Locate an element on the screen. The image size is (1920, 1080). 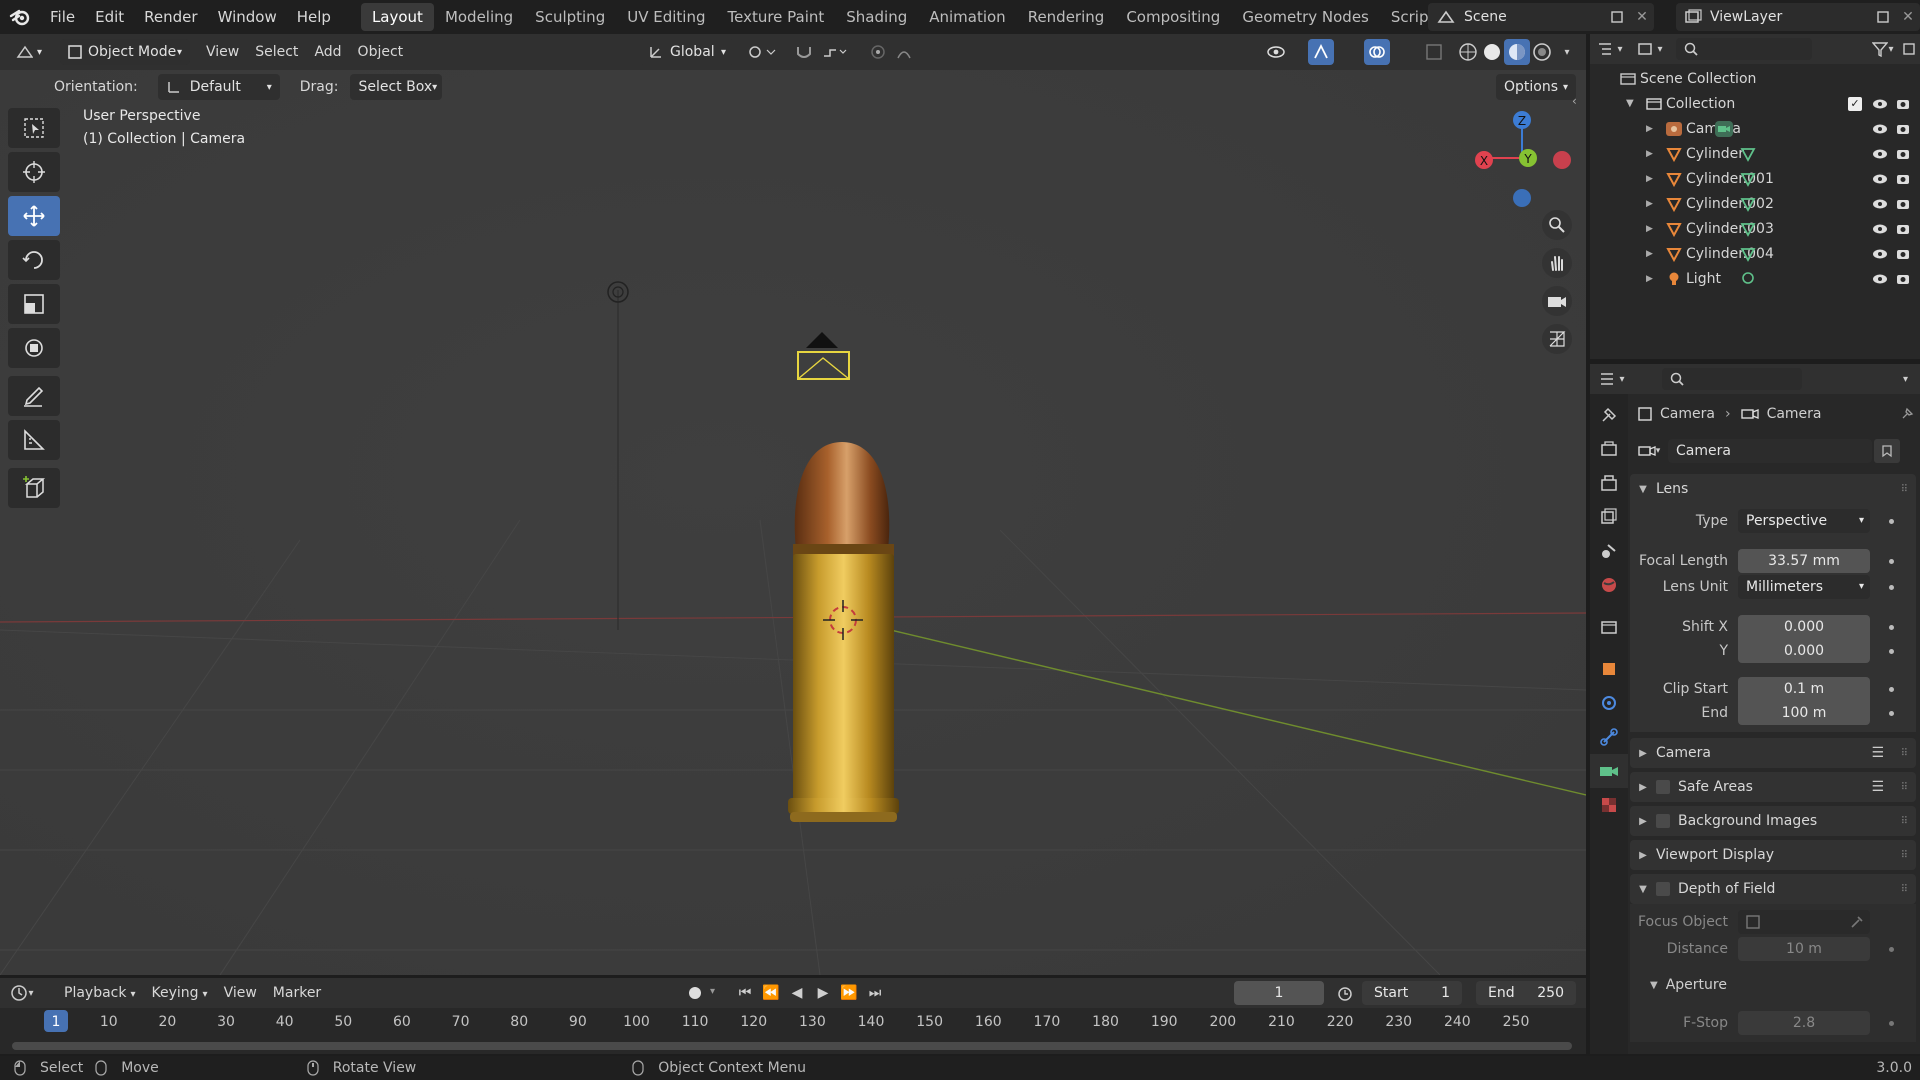
collection-expand-icon: ▼ is located at coordinates (1634, 103).